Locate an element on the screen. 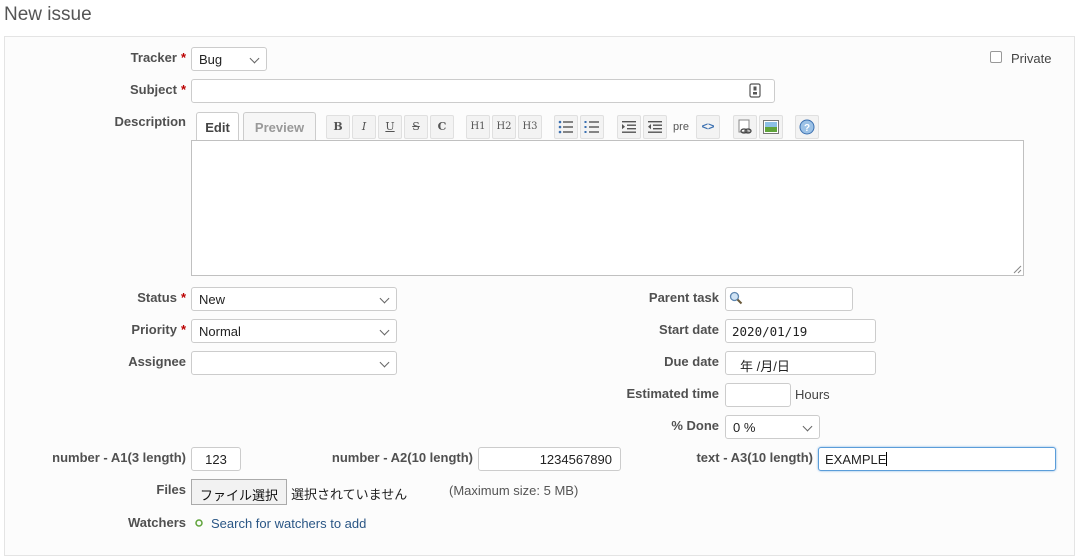  assignee-select is located at coordinates (294, 363).